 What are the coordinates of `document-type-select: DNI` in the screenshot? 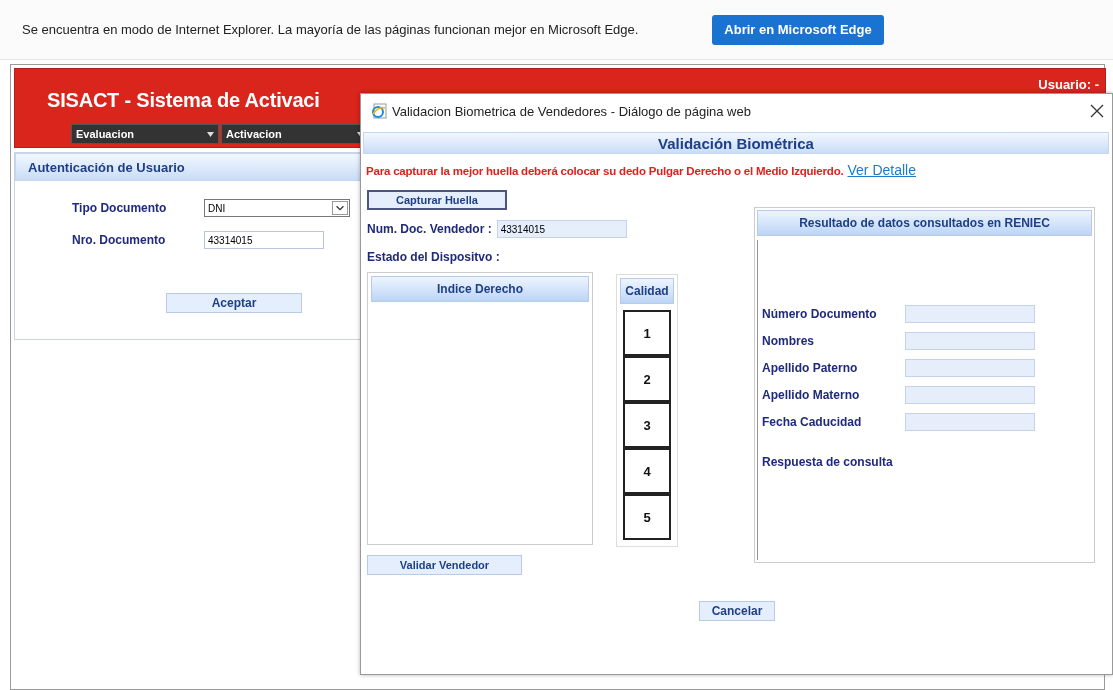 It's located at (277, 208).